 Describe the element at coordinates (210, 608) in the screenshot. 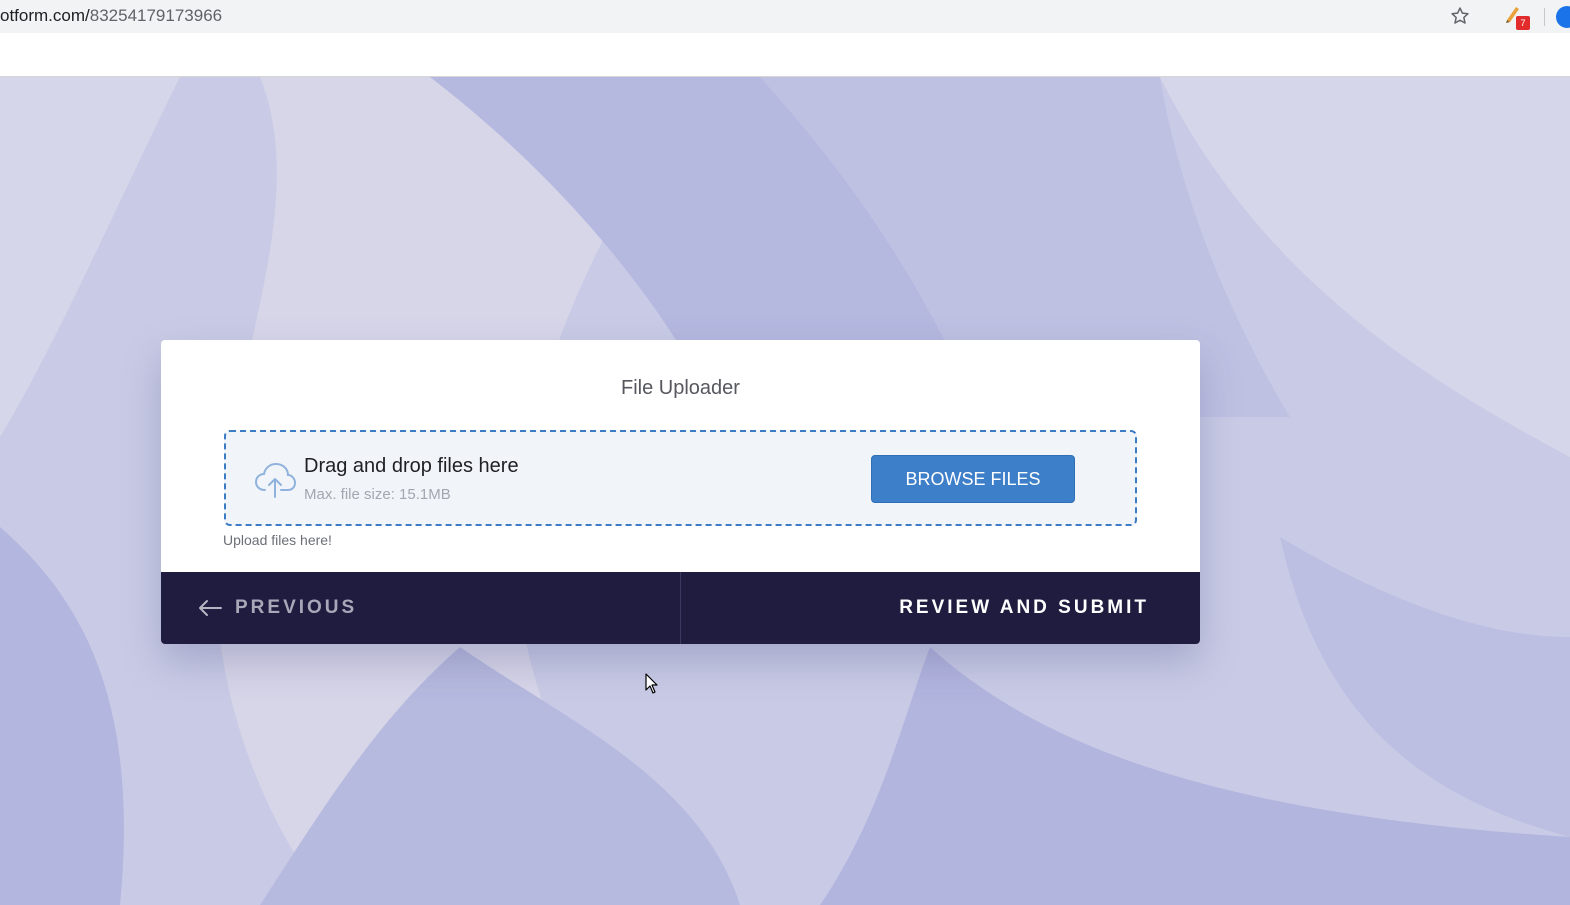

I see `arrow-left-icon` at that location.